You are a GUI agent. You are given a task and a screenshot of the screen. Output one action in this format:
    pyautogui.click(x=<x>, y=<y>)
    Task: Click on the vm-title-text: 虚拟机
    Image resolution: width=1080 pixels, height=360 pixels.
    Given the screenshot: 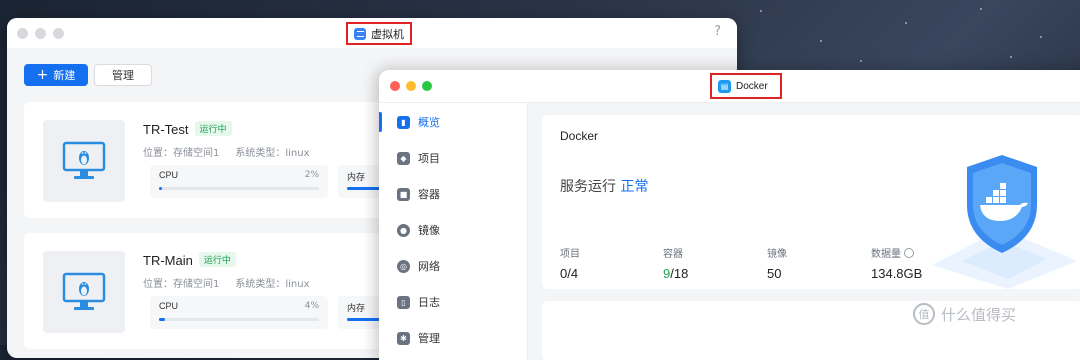 What is the action you would take?
    pyautogui.click(x=387, y=34)
    